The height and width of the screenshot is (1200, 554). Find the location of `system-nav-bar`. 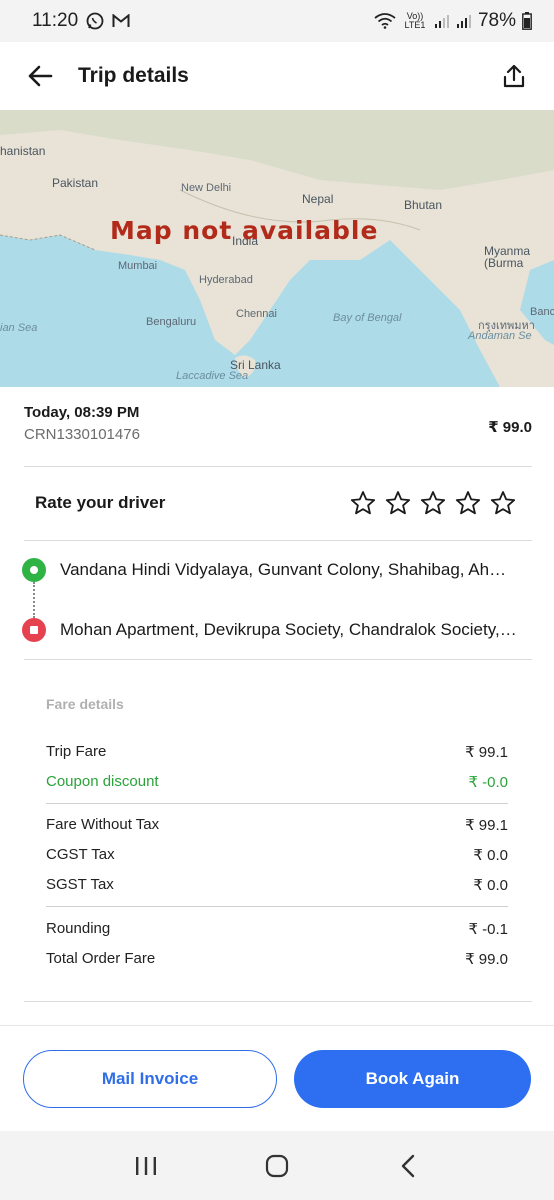

system-nav-bar is located at coordinates (277, 1165).